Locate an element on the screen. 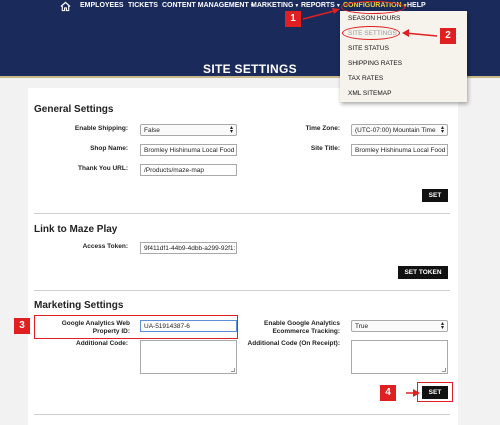 Image resolution: width=500 pixels, height=425 pixels. thank-you-url-label: Thank You URL: is located at coordinates (103, 168).